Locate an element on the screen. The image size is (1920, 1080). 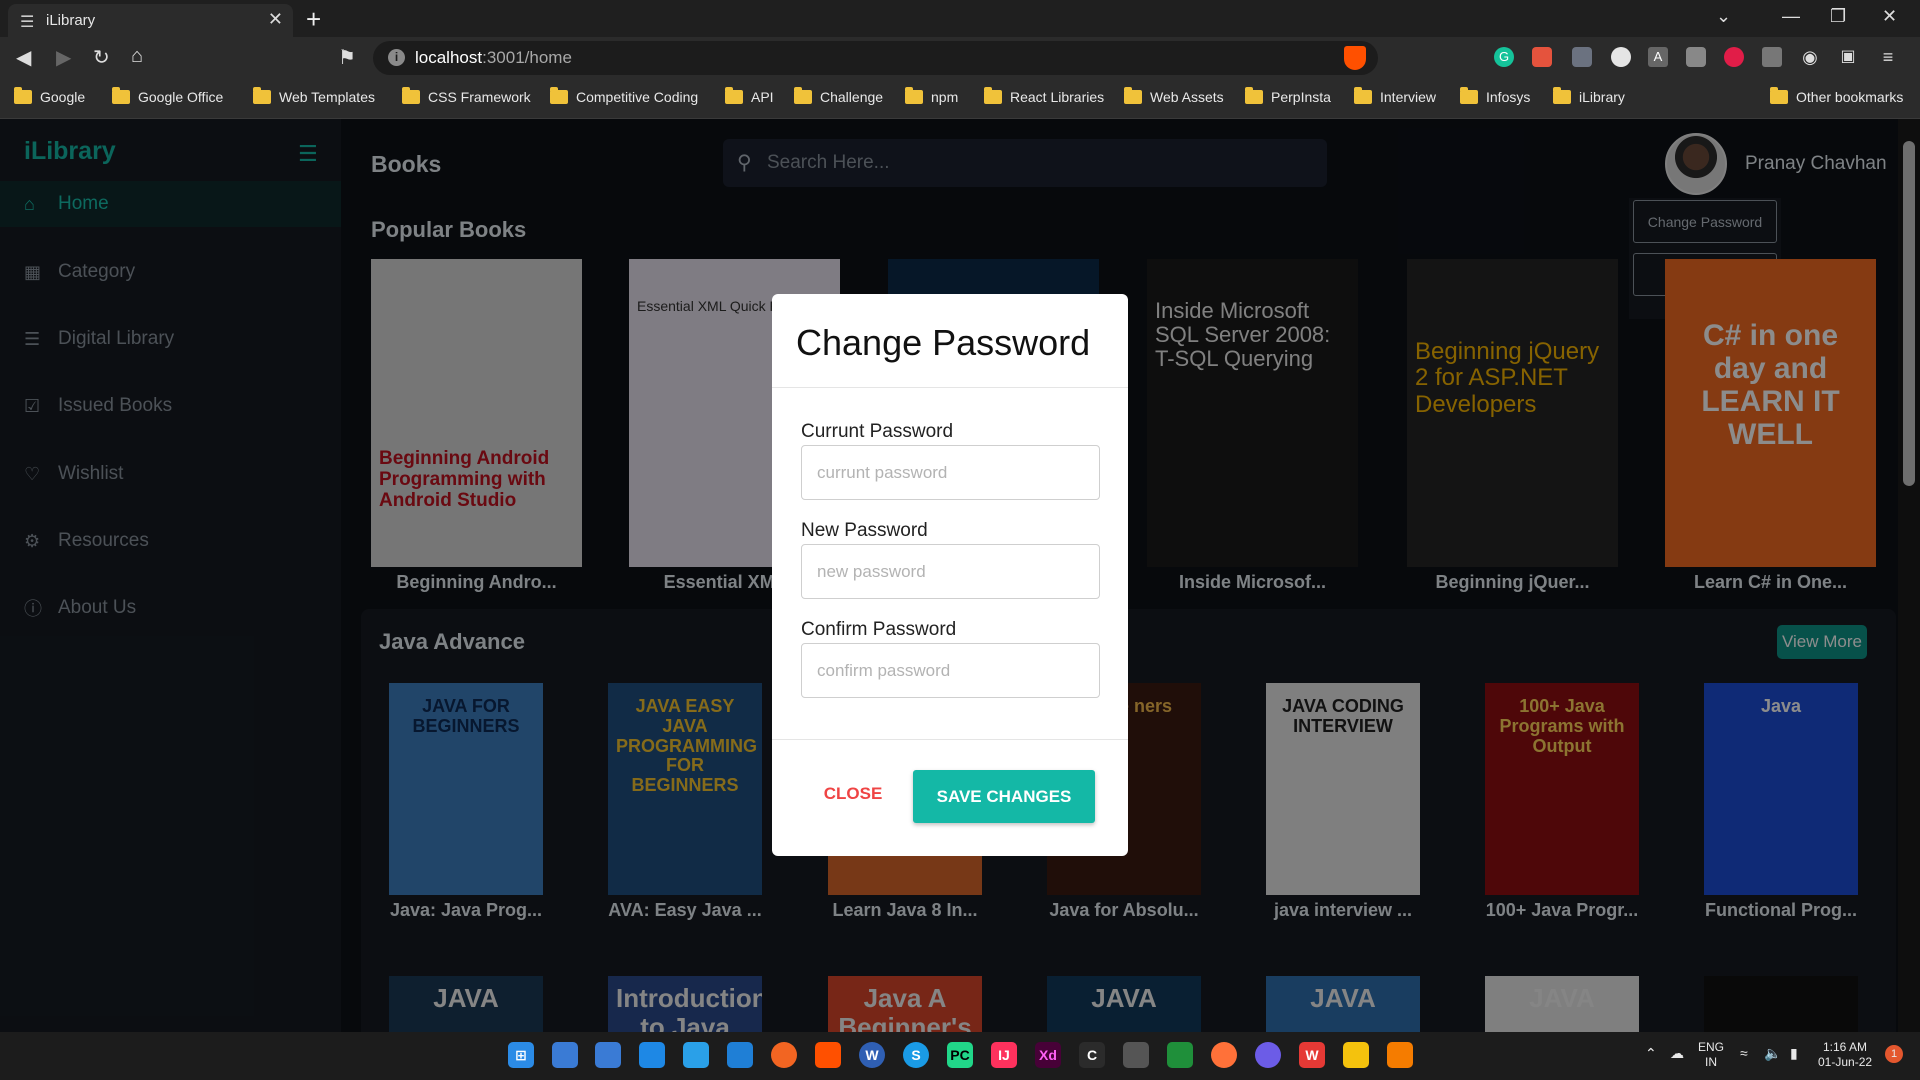
restore-icon: ❐ is located at coordinates (1838, 16).